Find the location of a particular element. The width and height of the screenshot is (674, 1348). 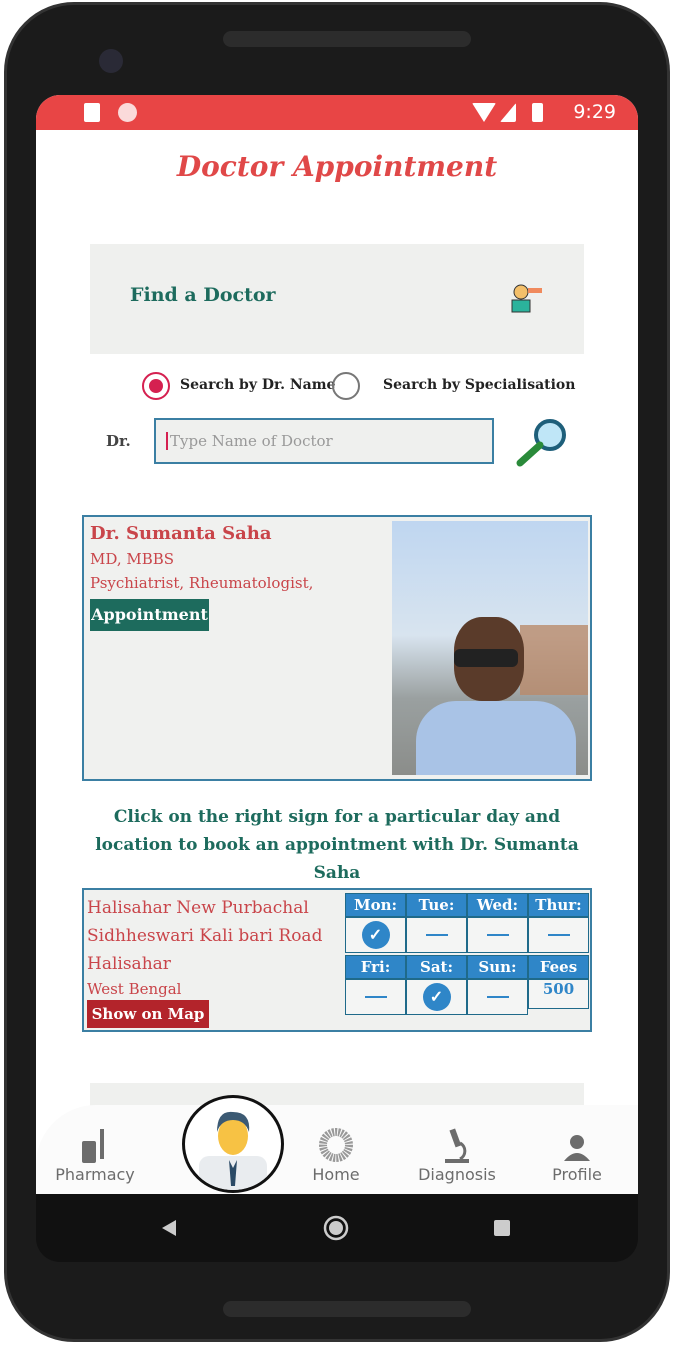

tab-diagnosis-label: Diagnosis is located at coordinates (457, 1174).